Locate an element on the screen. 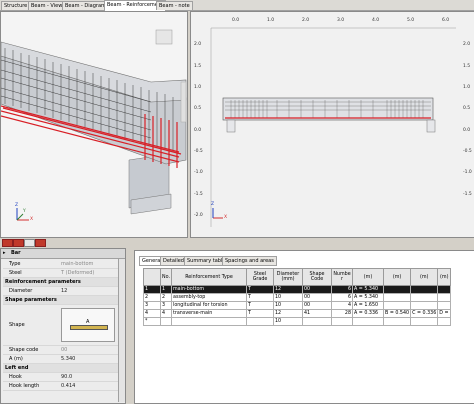  prop-hook: Hook 90.0 is located at coordinates (61, 377).